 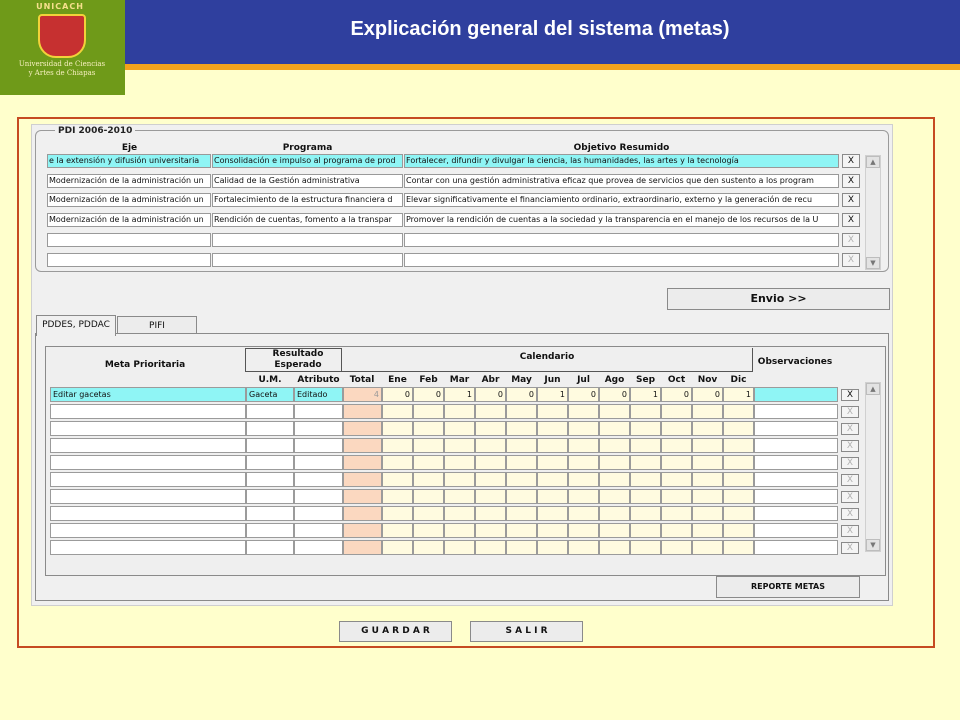 What do you see at coordinates (318, 394) in the screenshot?
I see `atributo-cell: Editado` at bounding box center [318, 394].